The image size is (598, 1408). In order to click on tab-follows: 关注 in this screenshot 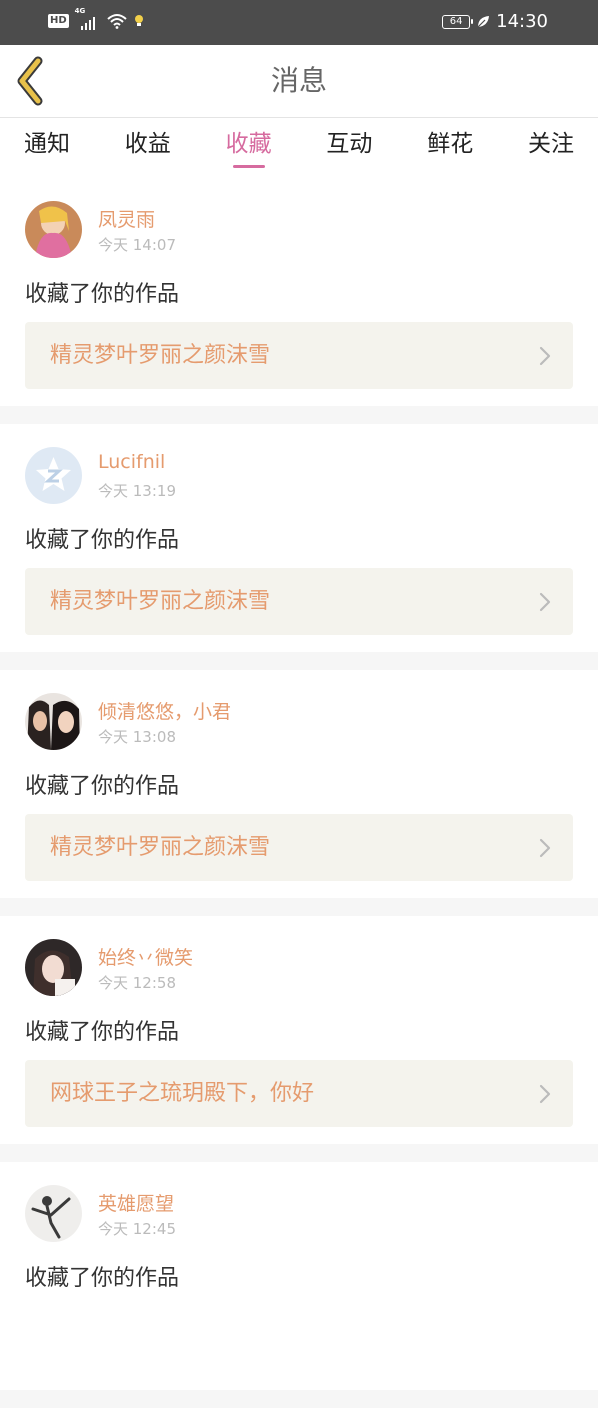, I will do `click(551, 148)`.